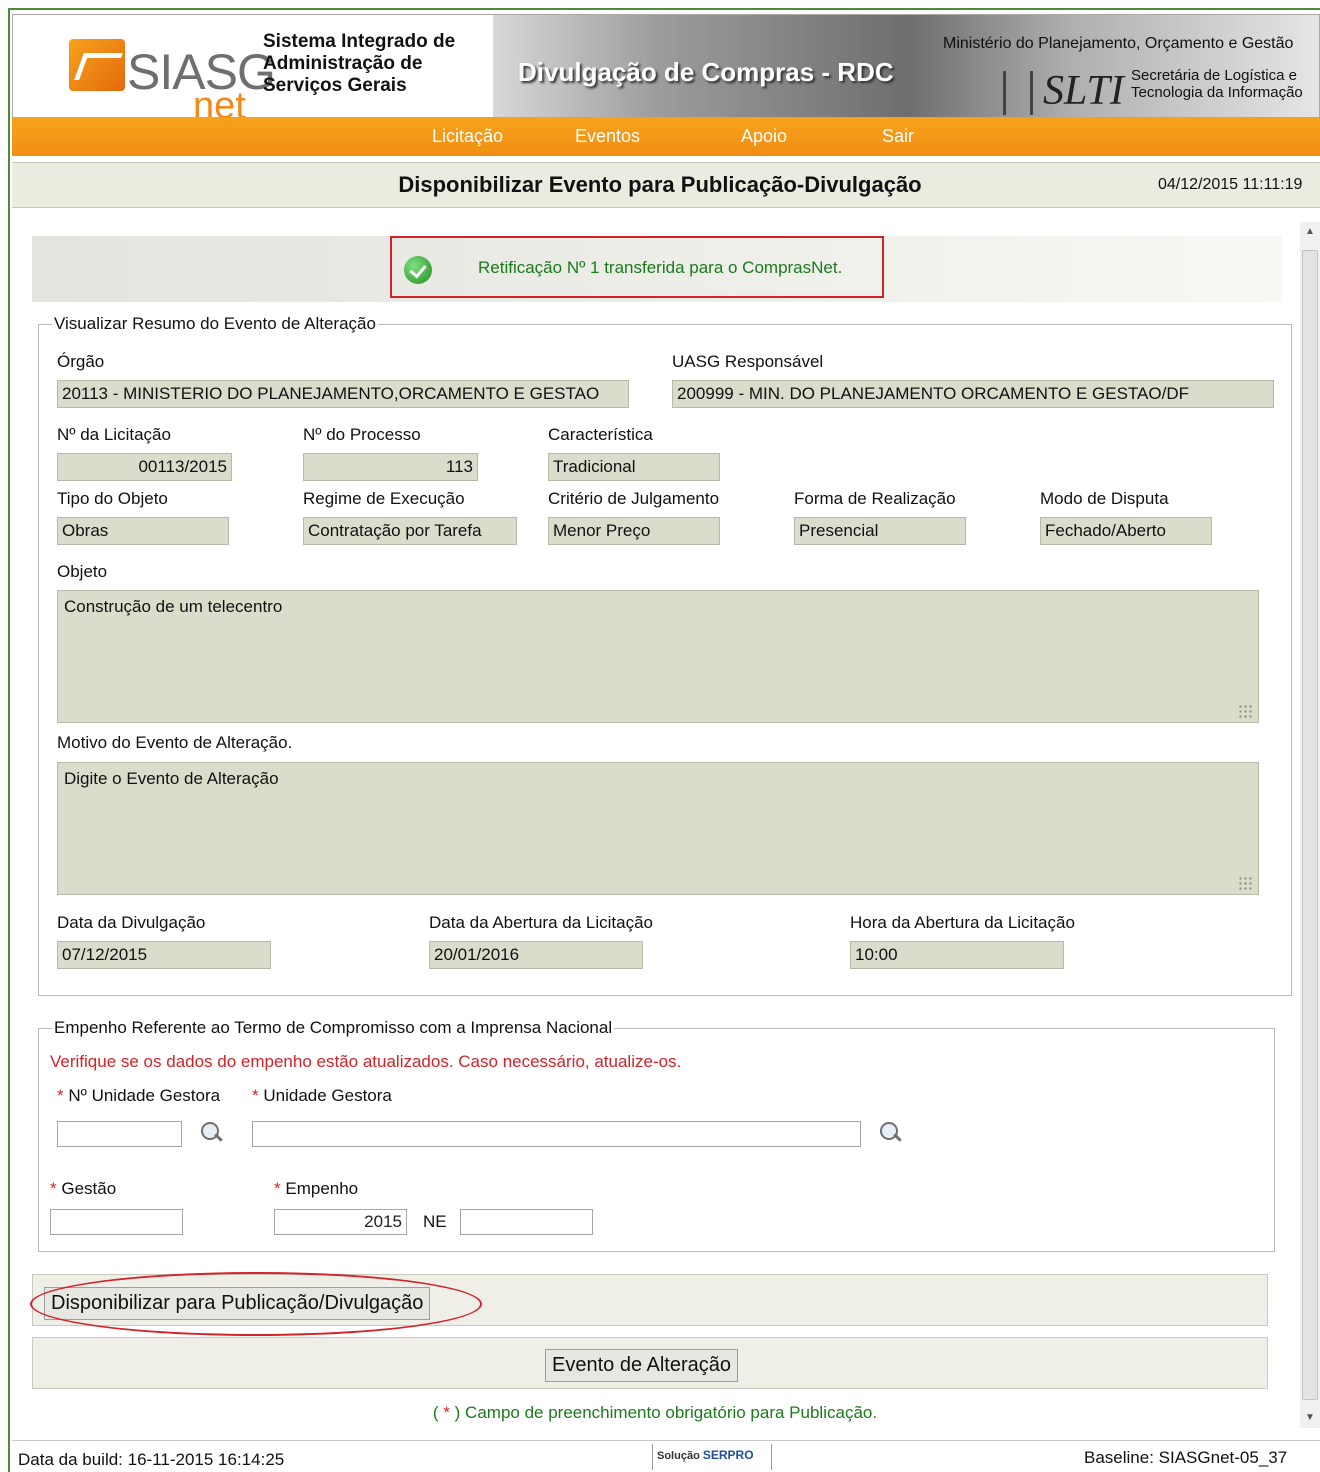  I want to click on timestamp: 04/12/2015 11:11:19, so click(1230, 184).